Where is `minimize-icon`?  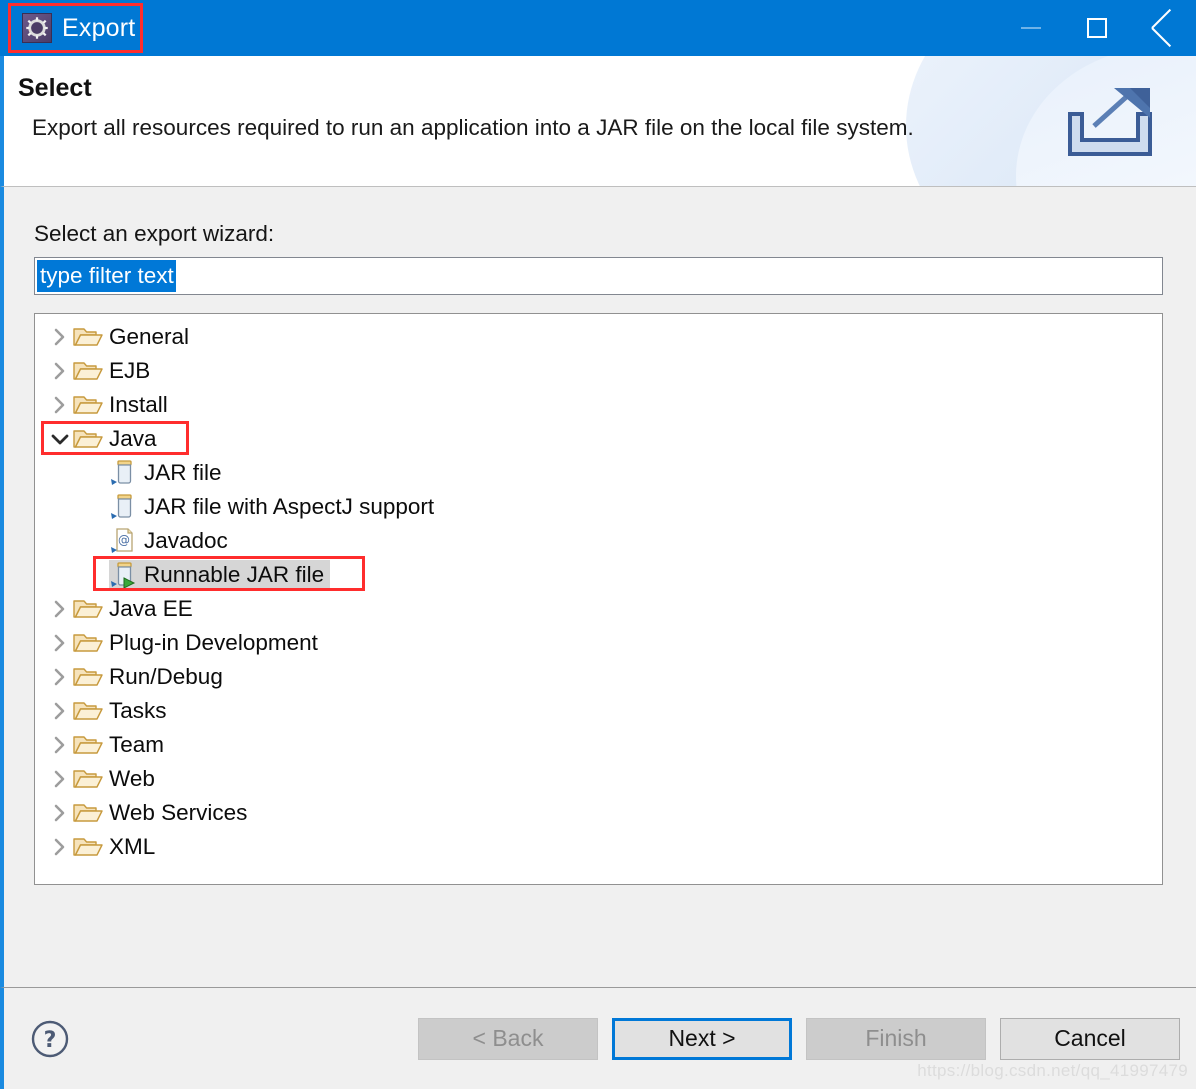
minimize-icon is located at coordinates (1031, 28).